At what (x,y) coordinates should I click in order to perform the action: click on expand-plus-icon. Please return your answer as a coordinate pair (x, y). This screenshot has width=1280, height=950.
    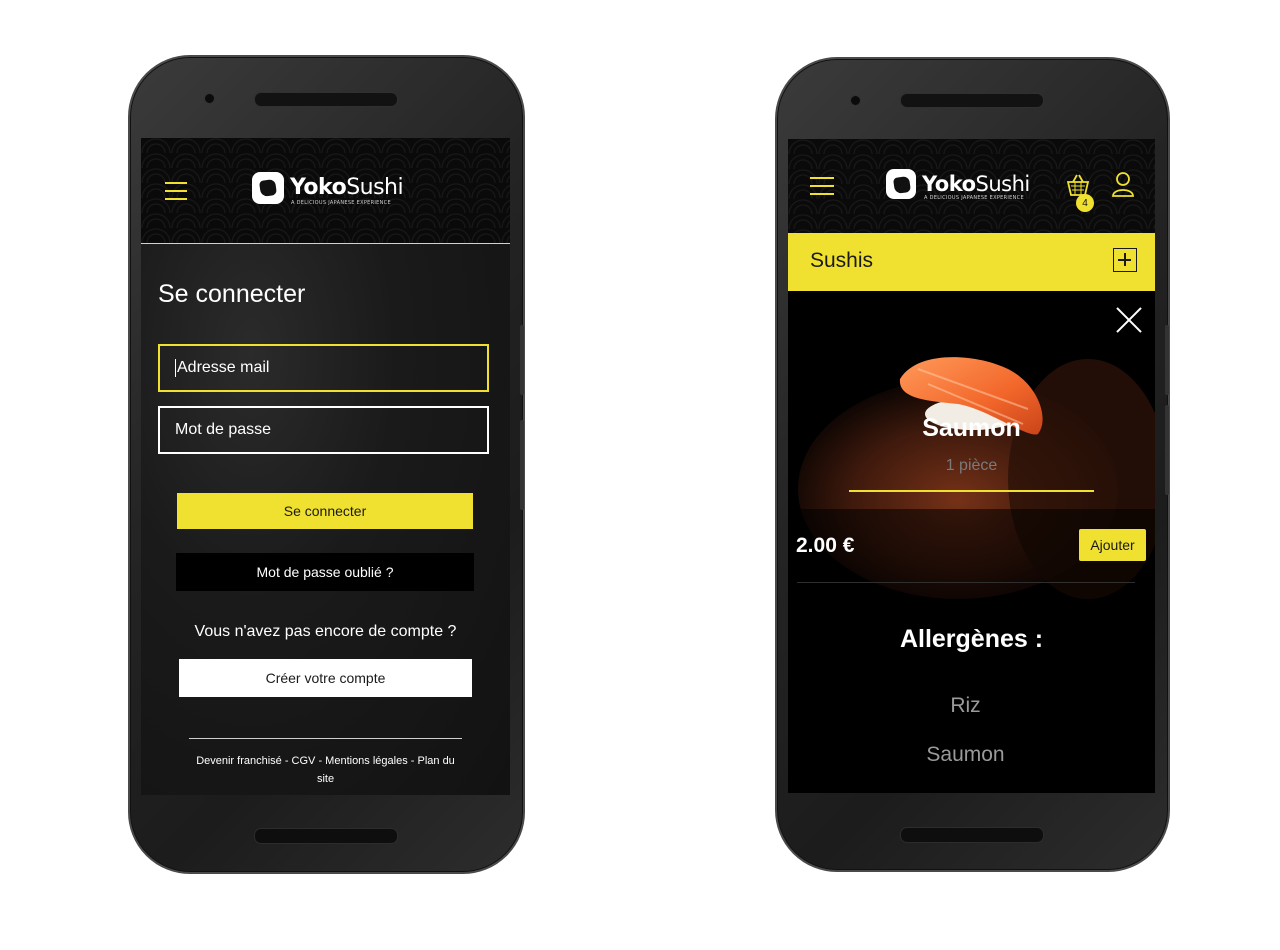
    Looking at the image, I should click on (1125, 260).